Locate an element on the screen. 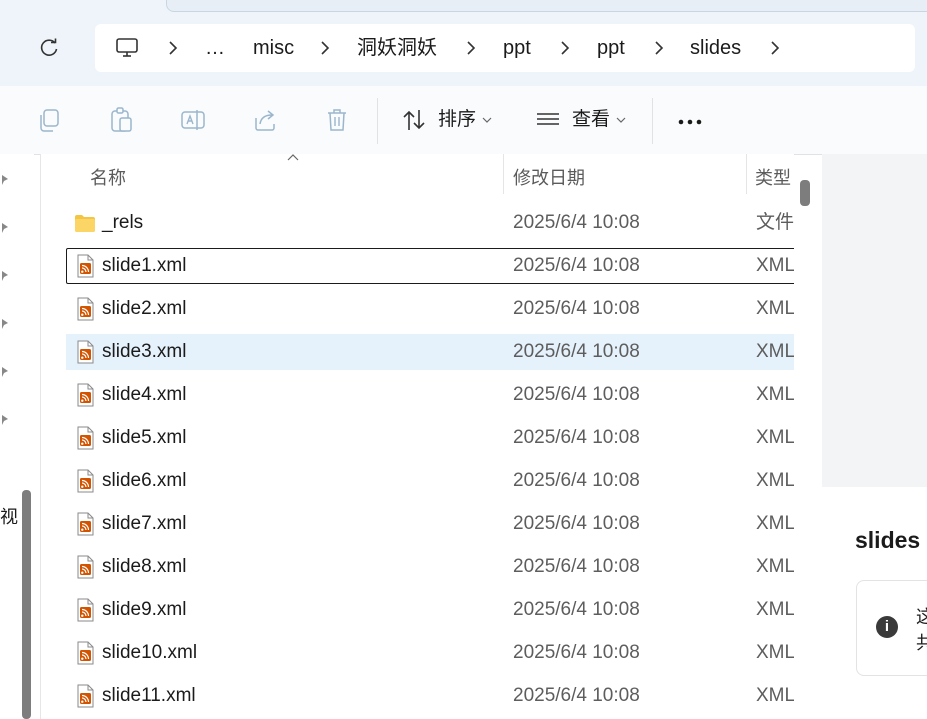 Image resolution: width=927 pixels, height=719 pixels. folder-icon is located at coordinates (85, 223).